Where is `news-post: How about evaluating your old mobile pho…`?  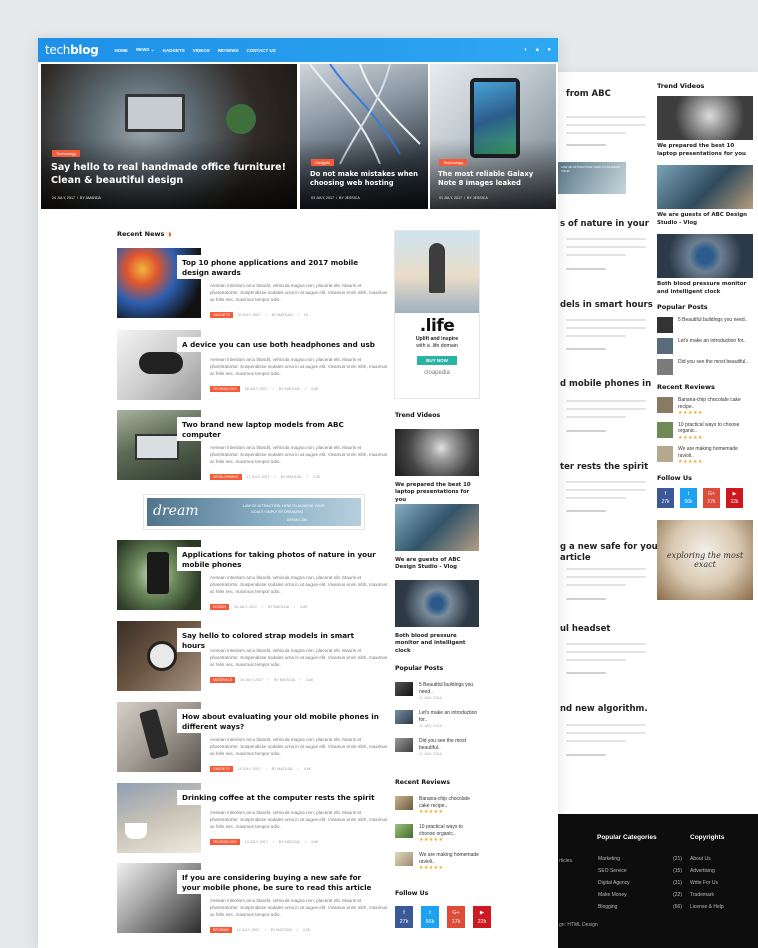
news-post: How about evaluating your old mobile pho… is located at coordinates (252, 737).